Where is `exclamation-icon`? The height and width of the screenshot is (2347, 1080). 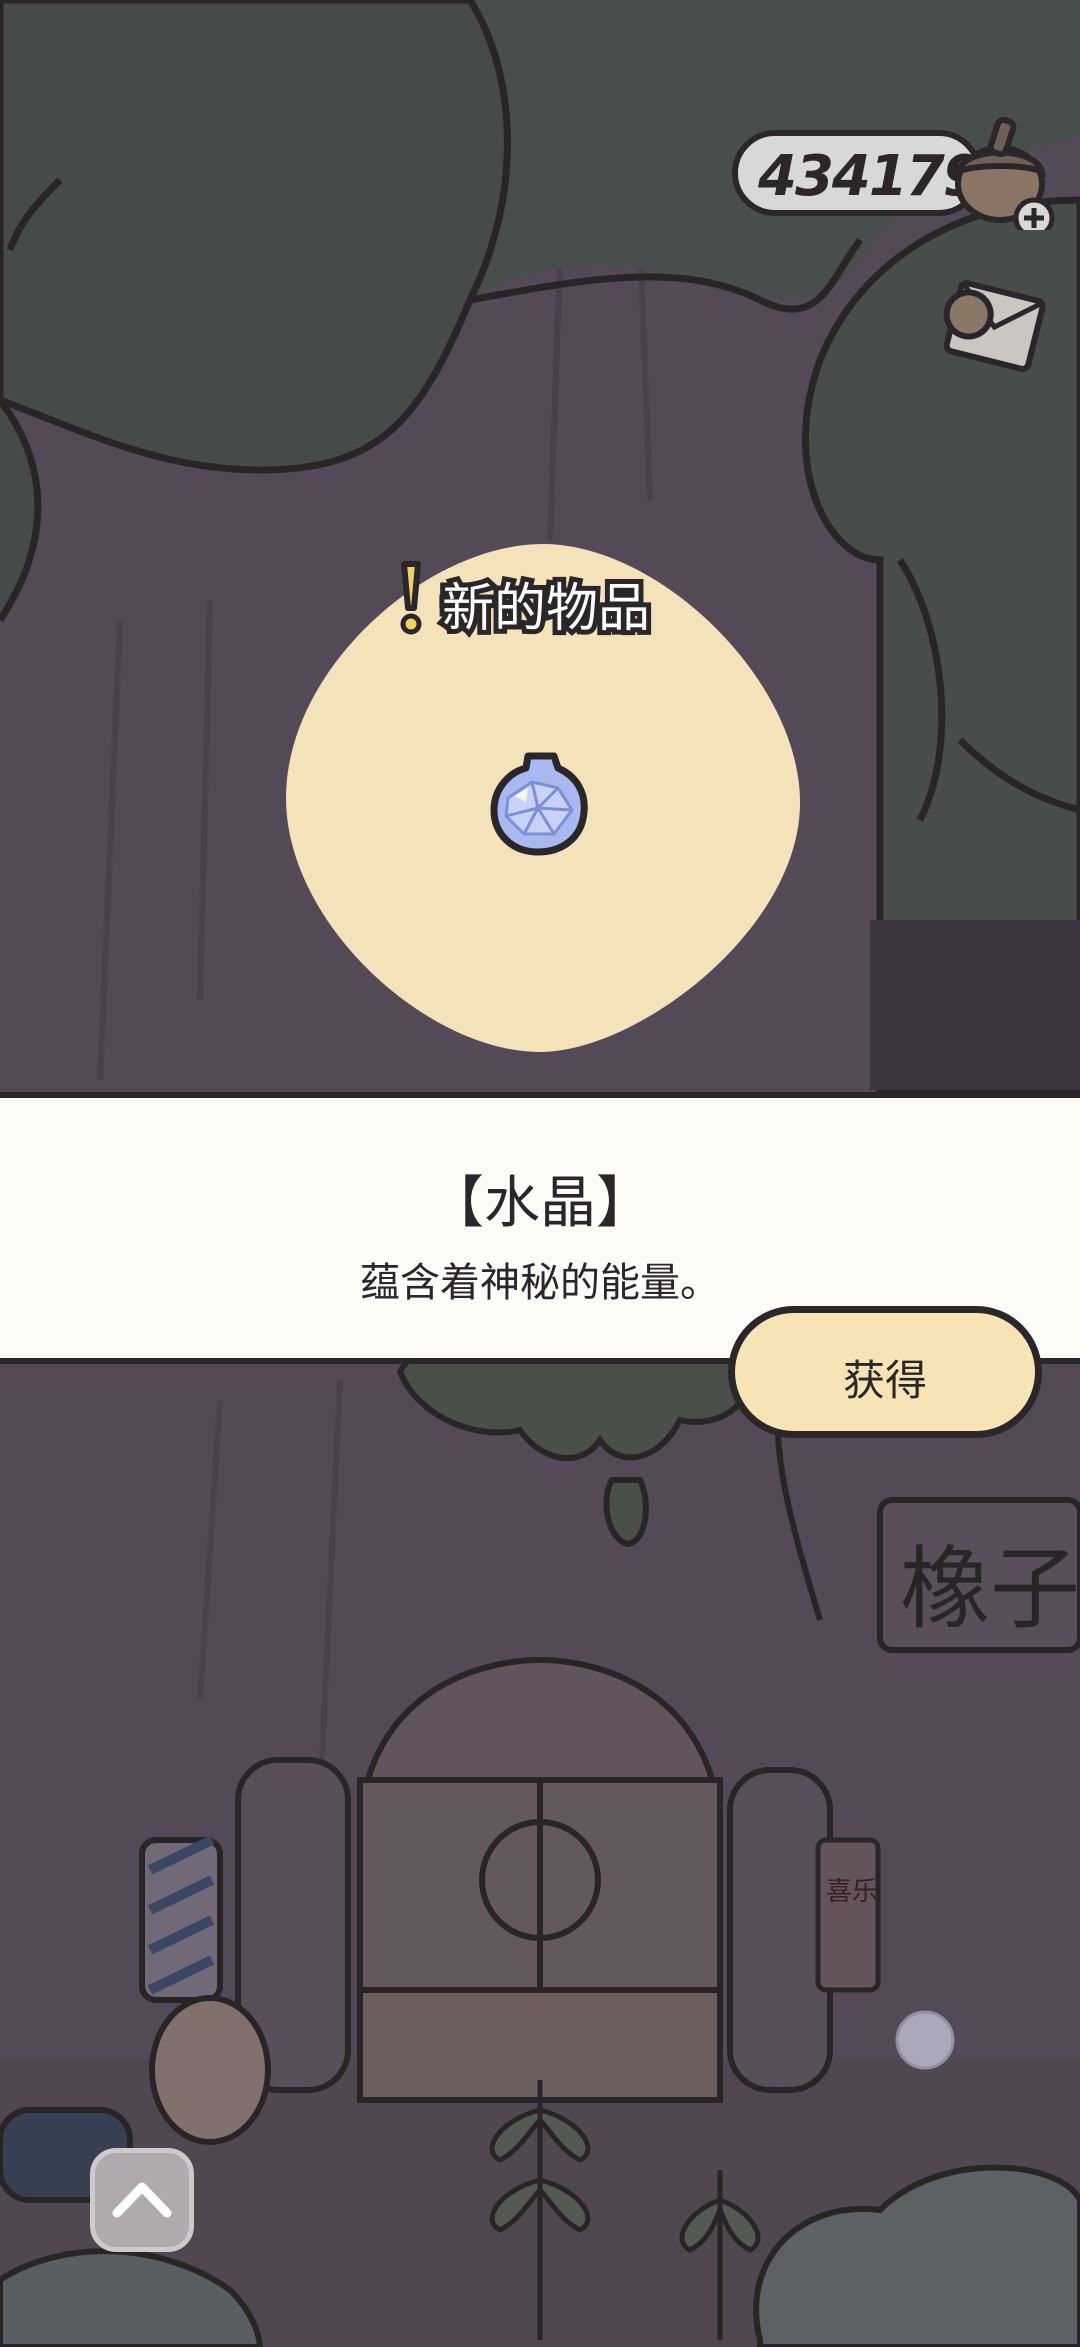 exclamation-icon is located at coordinates (411, 598).